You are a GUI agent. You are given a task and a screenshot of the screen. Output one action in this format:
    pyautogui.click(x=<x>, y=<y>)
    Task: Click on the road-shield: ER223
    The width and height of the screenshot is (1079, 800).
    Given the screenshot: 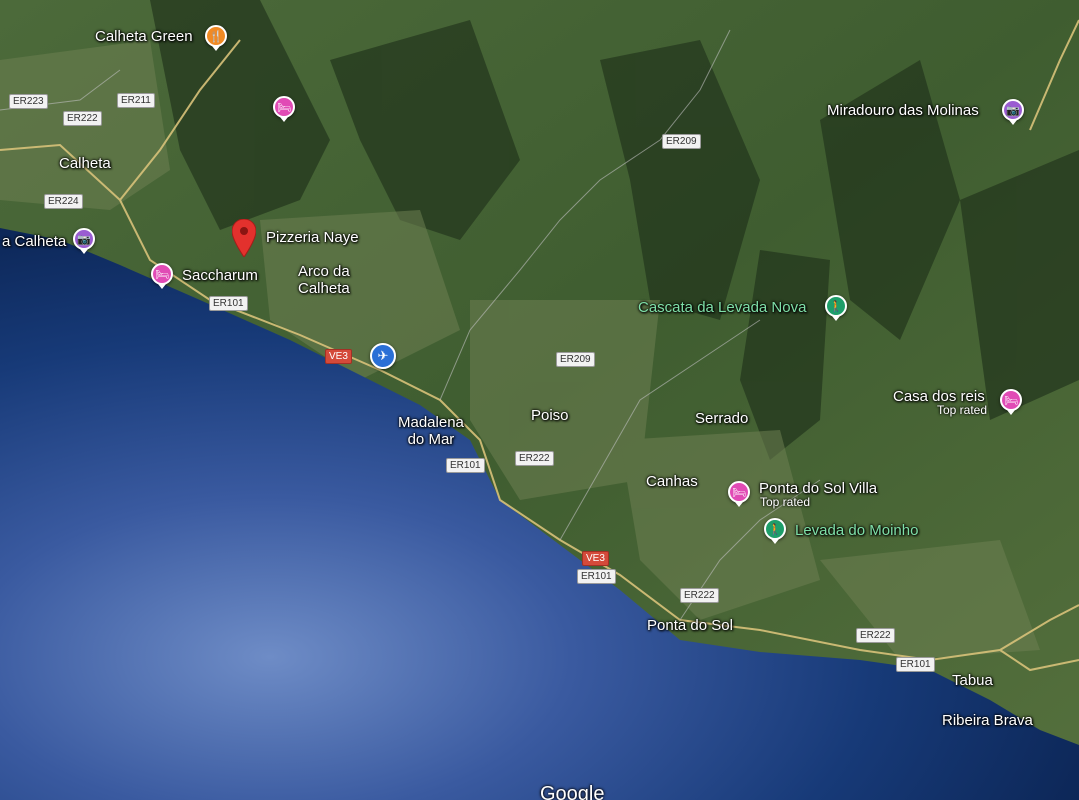 What is the action you would take?
    pyautogui.click(x=28, y=101)
    